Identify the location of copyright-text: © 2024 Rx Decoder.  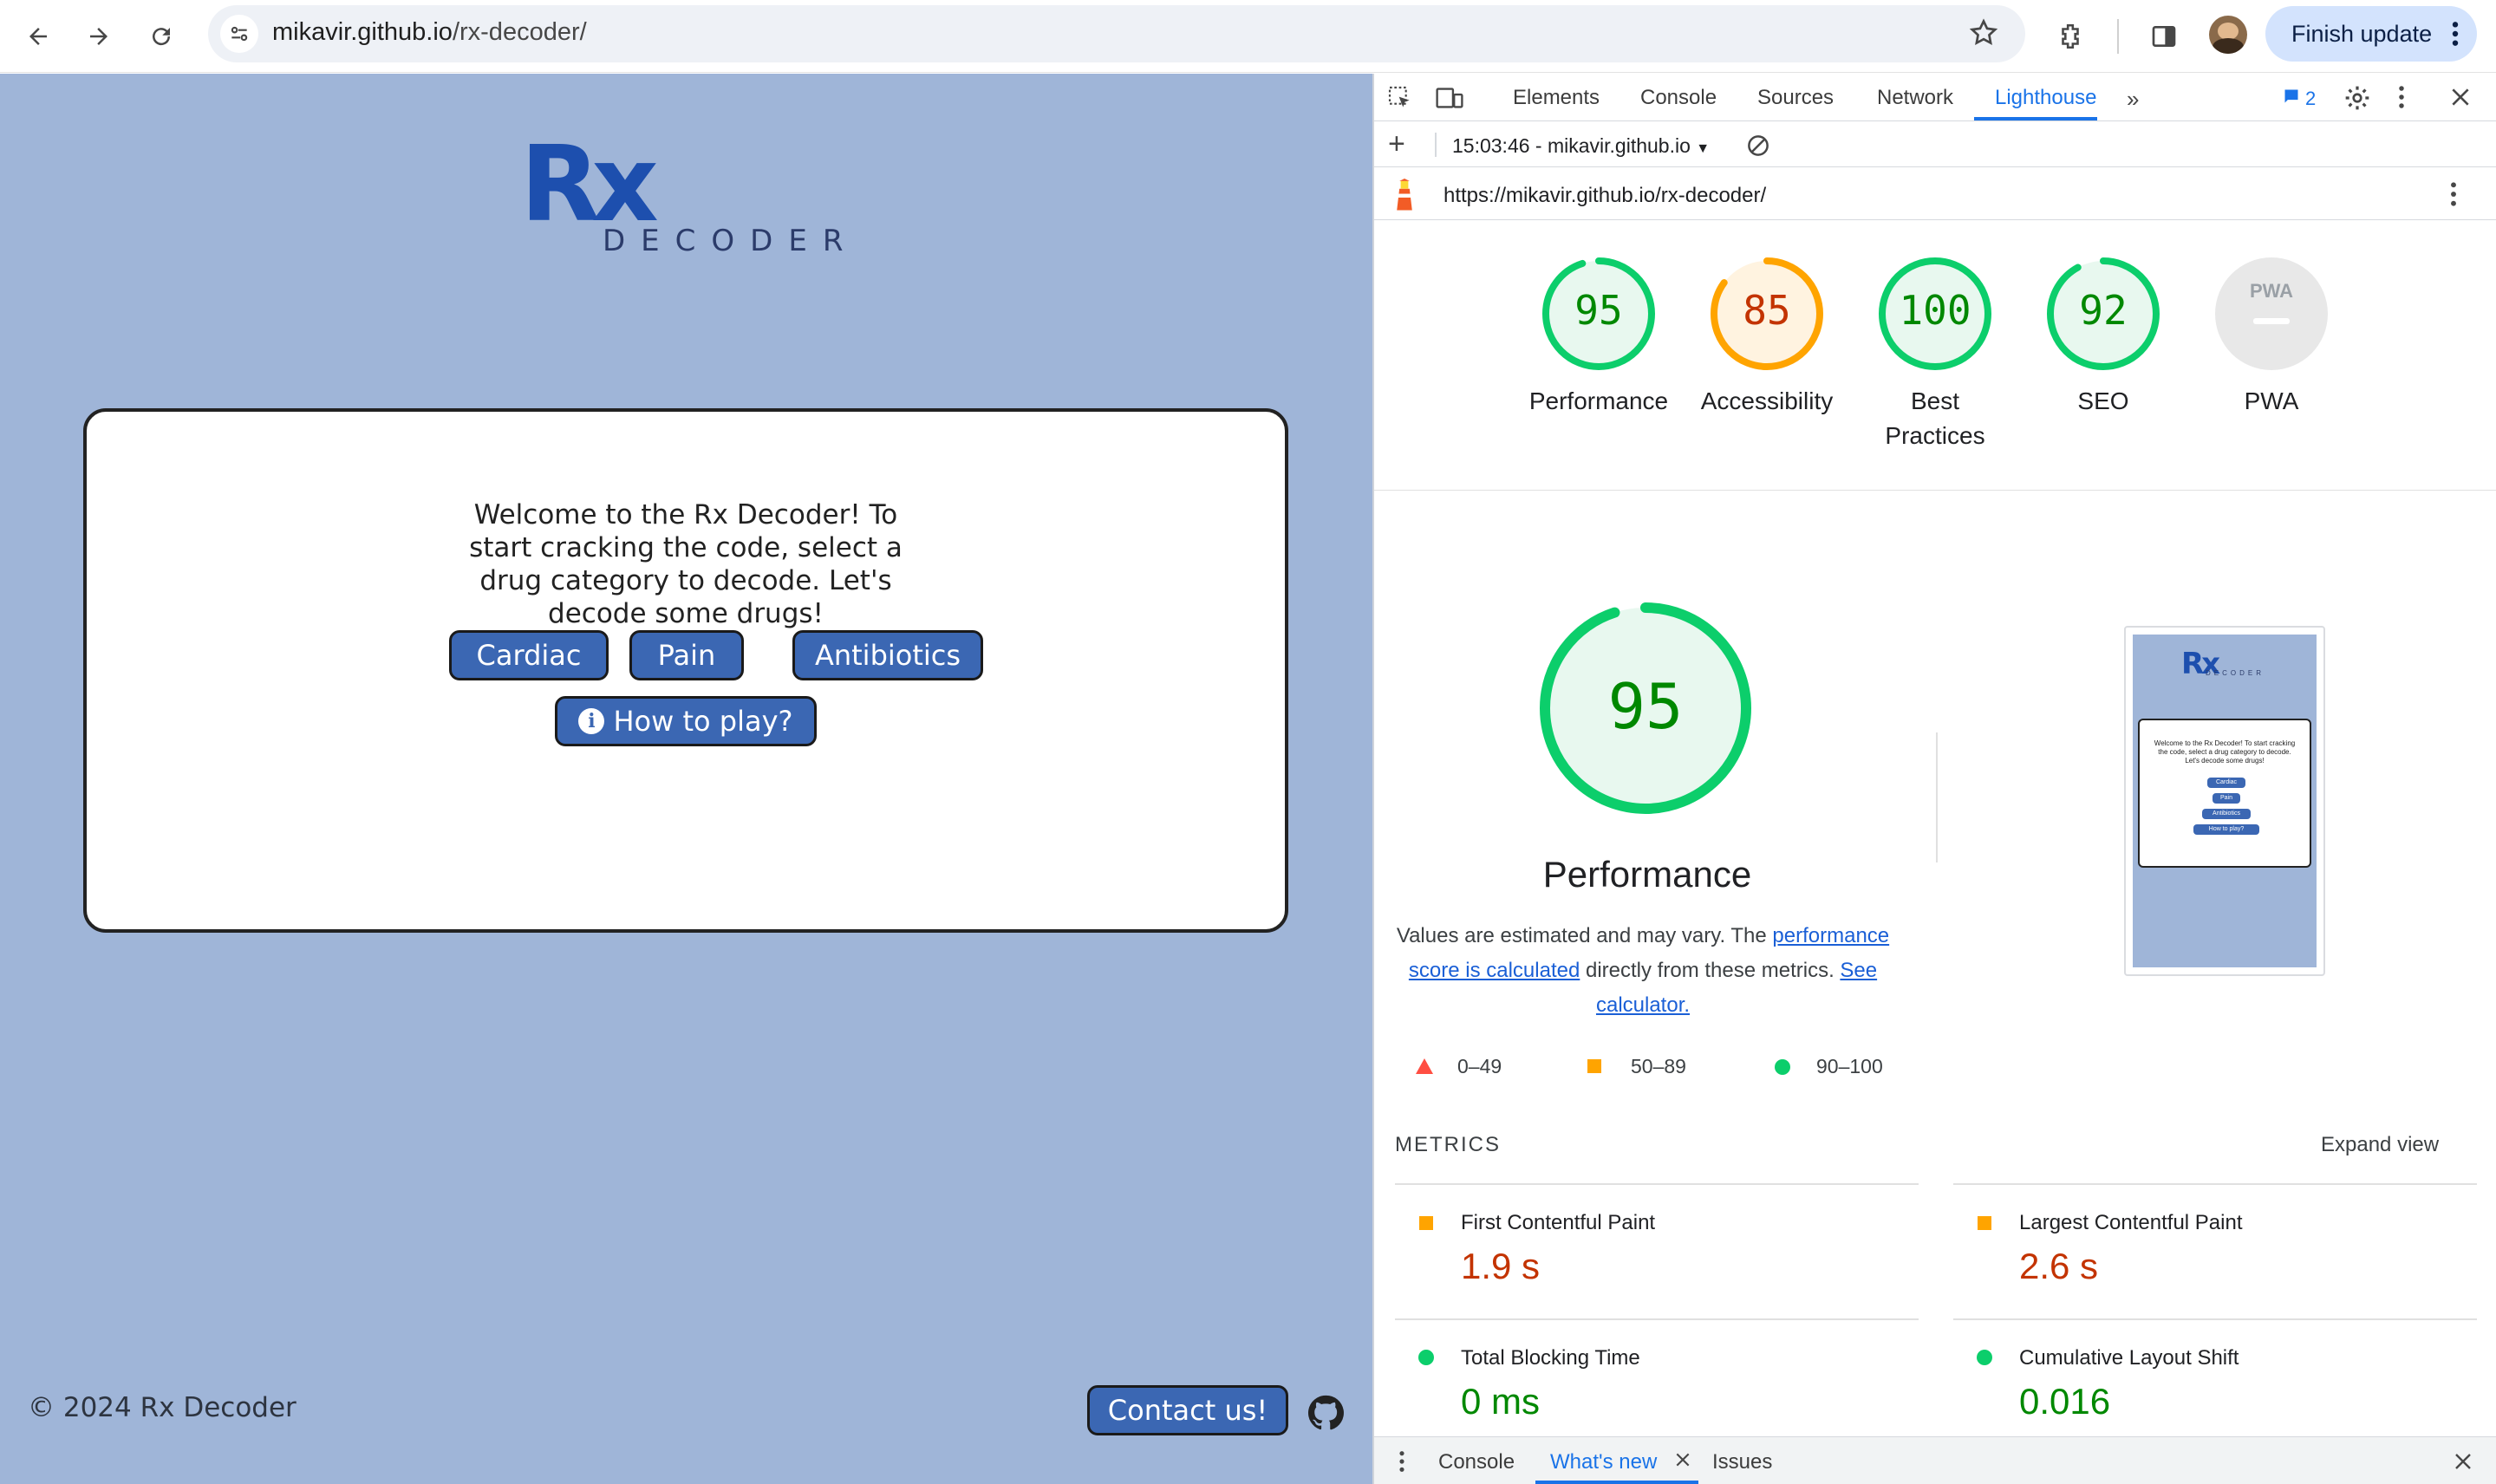
(162, 1407).